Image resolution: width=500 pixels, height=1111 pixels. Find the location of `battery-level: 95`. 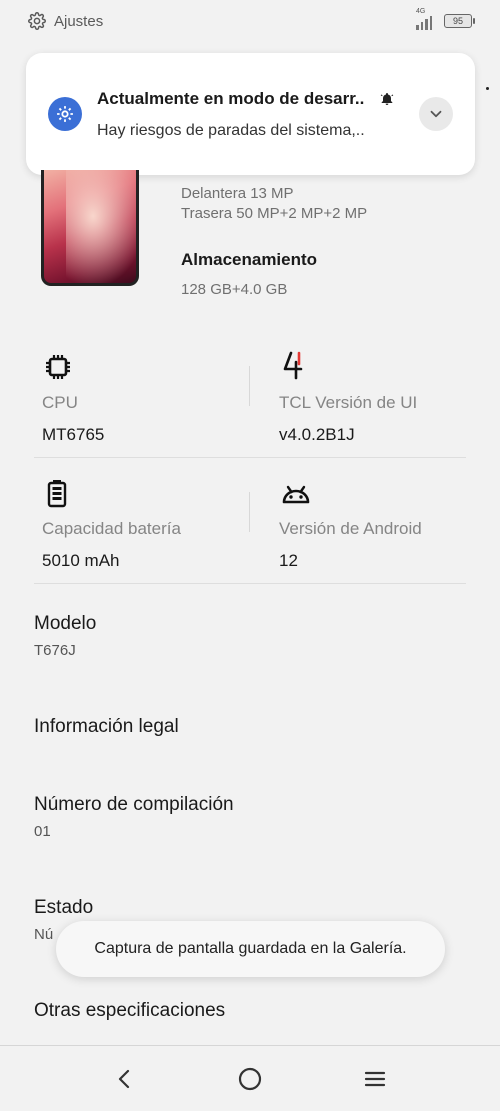

battery-level: 95 is located at coordinates (457, 21).